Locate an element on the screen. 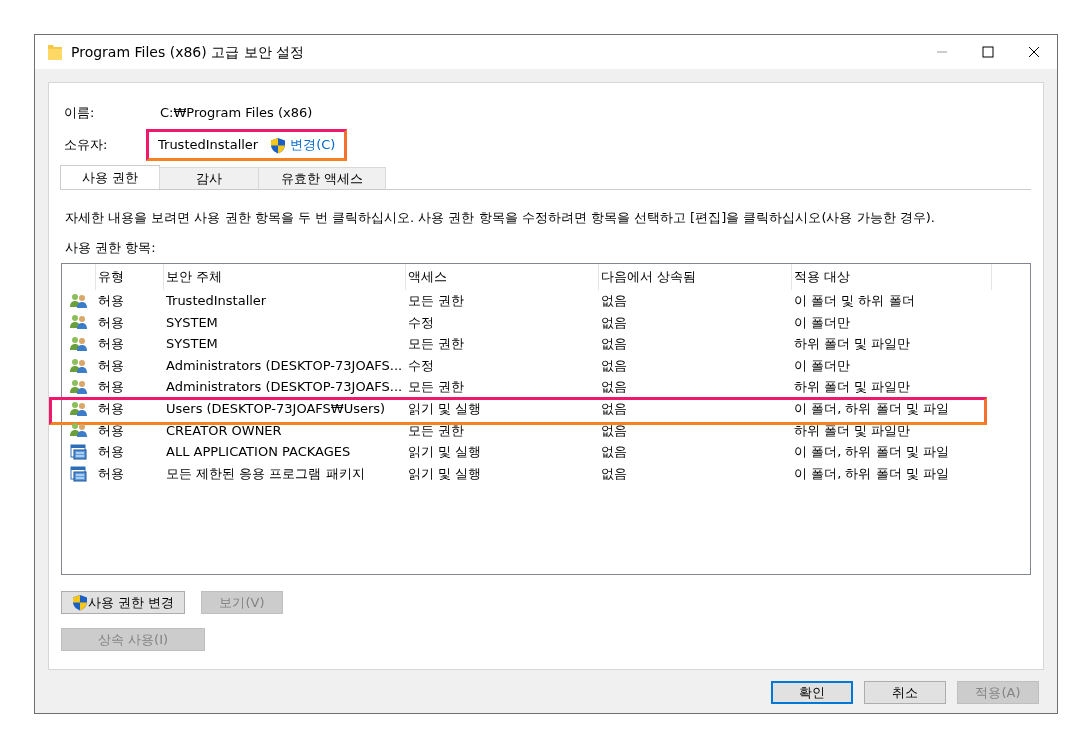  tab: 감사 is located at coordinates (209, 178).